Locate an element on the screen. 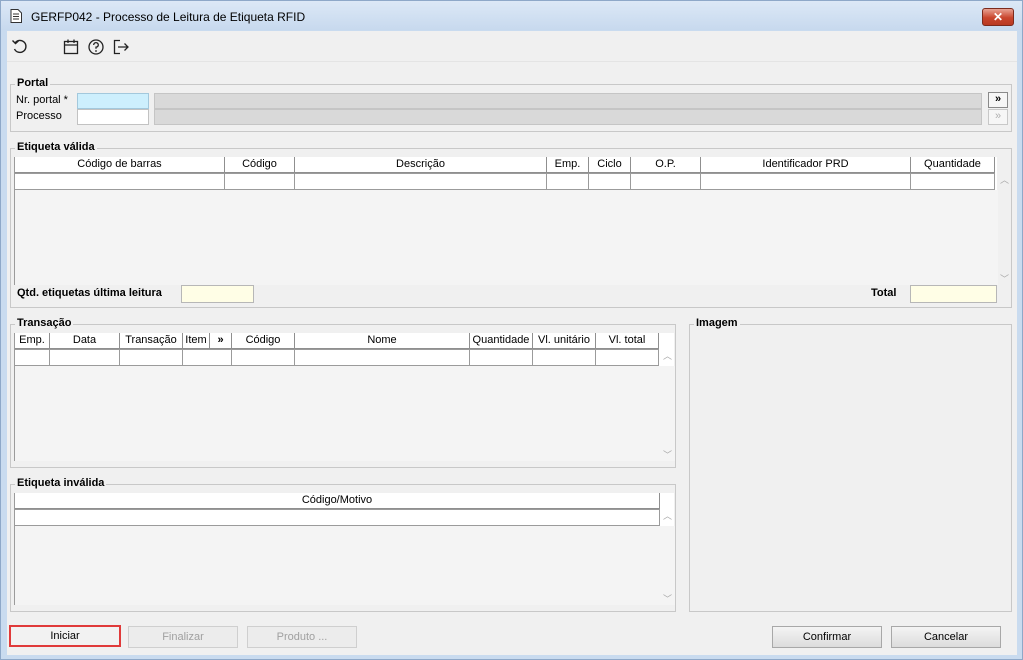  total-field is located at coordinates (953, 294).